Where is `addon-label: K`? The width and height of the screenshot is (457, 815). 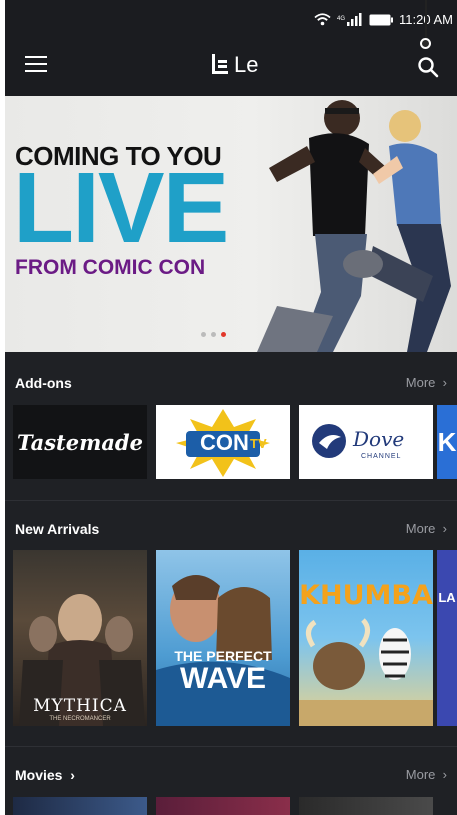 addon-label: K is located at coordinates (447, 441).